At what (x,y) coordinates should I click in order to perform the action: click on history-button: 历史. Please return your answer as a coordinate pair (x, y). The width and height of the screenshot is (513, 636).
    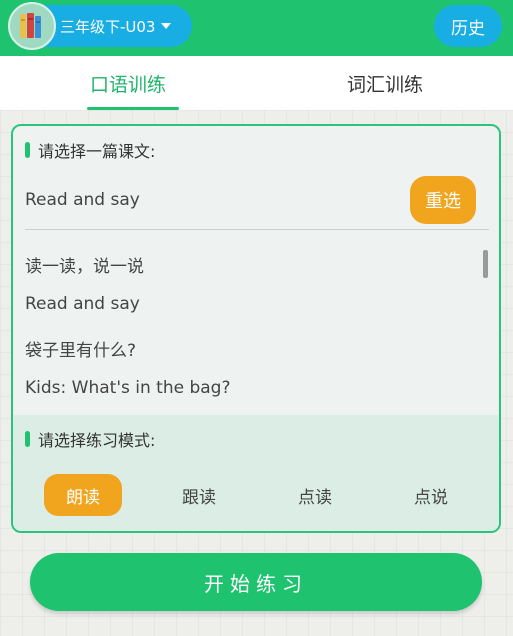
    Looking at the image, I should click on (468, 26).